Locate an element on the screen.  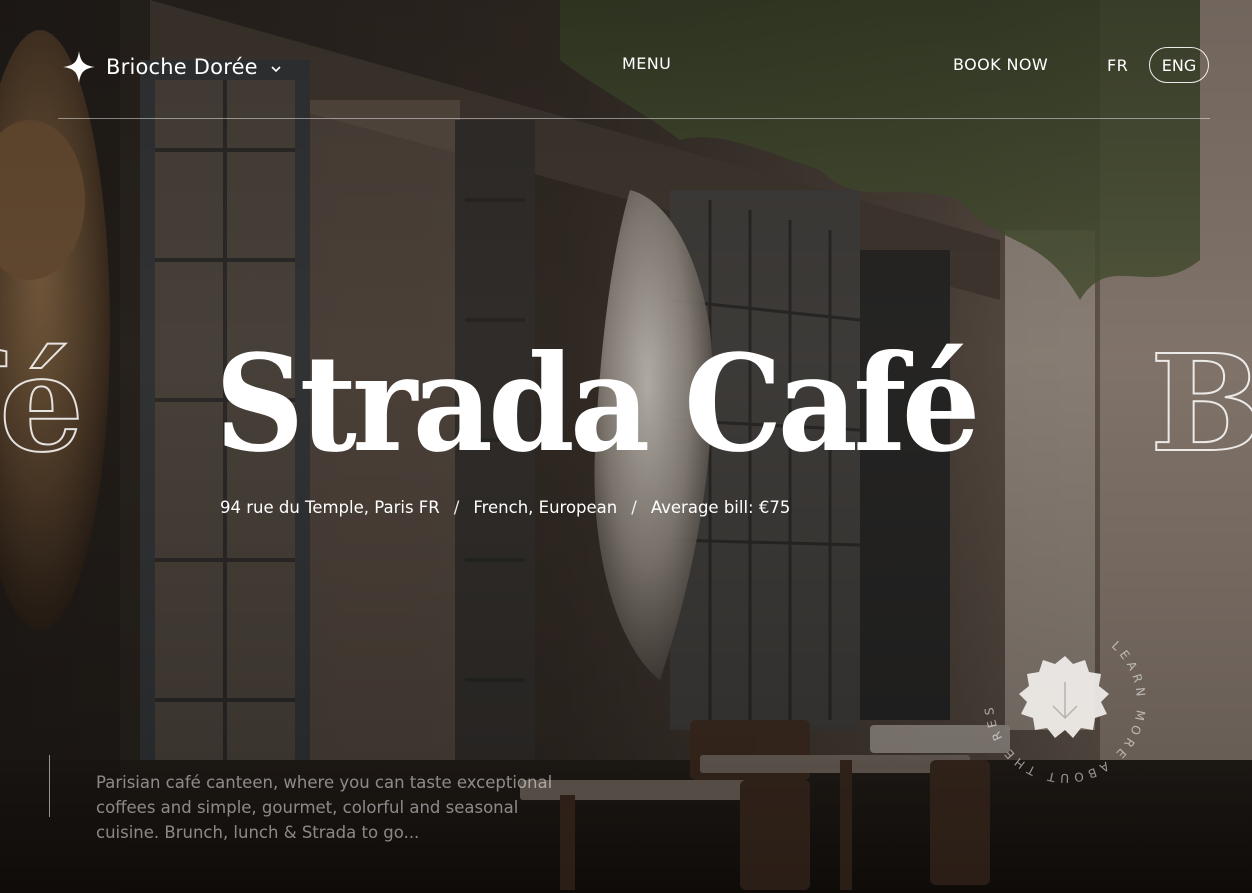
menu-link: MENU is located at coordinates (646, 63).